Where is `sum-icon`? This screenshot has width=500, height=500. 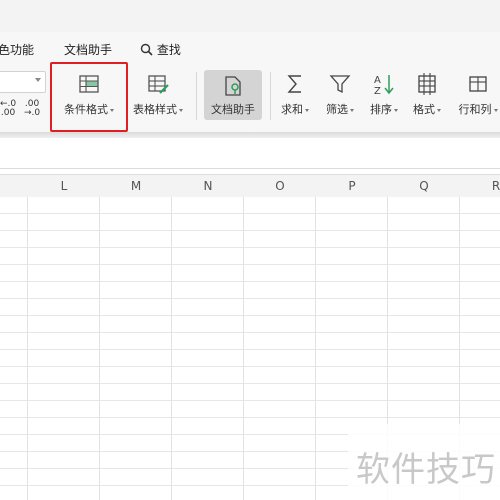 sum-icon is located at coordinates (294, 84).